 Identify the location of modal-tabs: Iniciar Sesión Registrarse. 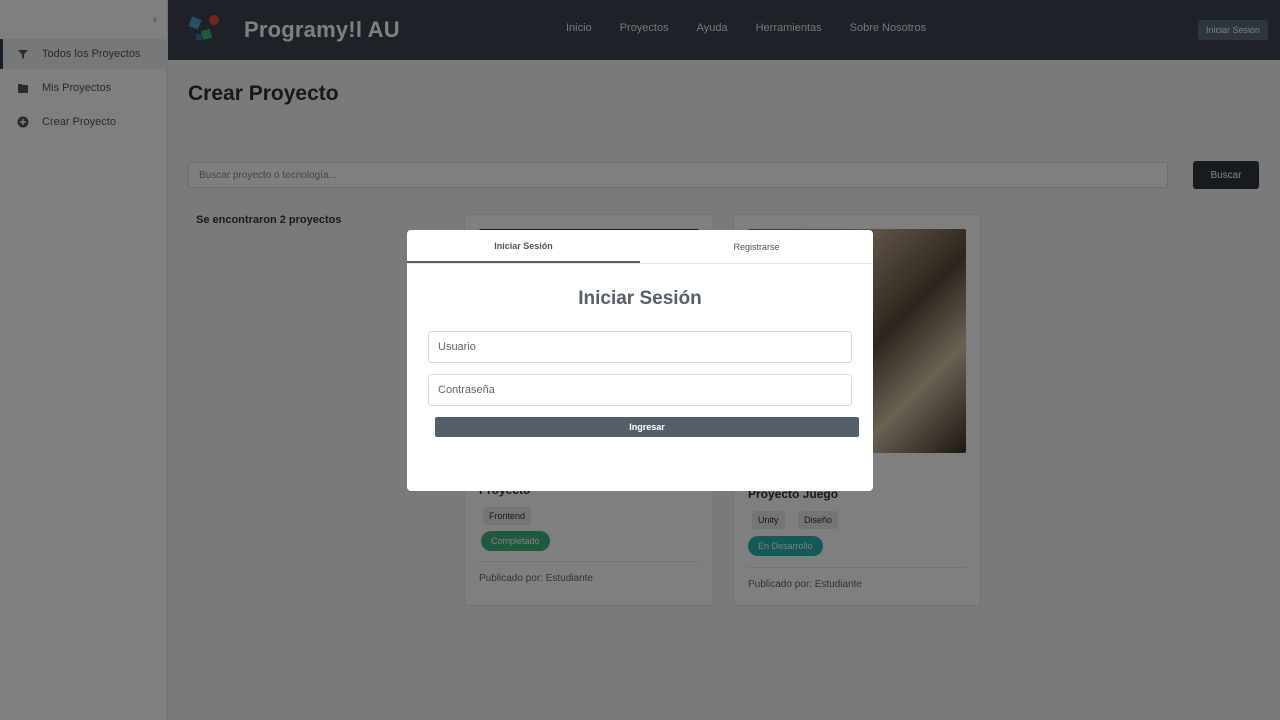
(640, 247).